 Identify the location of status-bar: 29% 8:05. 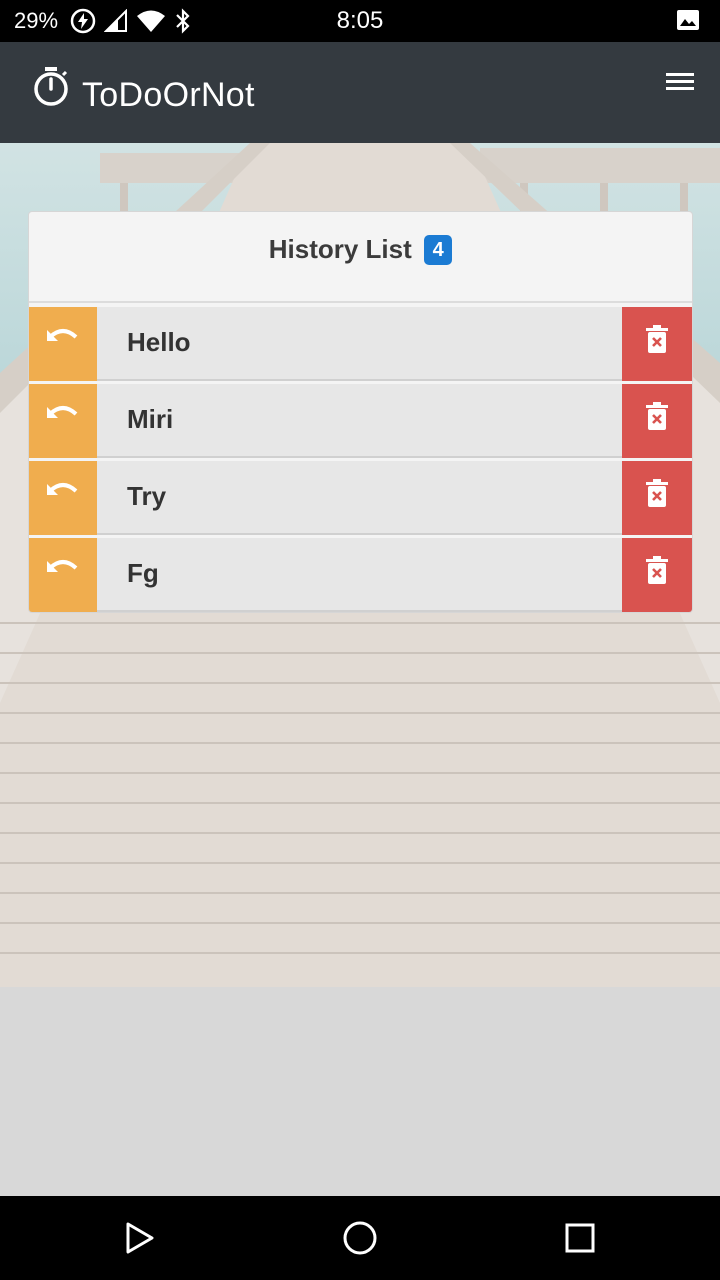
(360, 21).